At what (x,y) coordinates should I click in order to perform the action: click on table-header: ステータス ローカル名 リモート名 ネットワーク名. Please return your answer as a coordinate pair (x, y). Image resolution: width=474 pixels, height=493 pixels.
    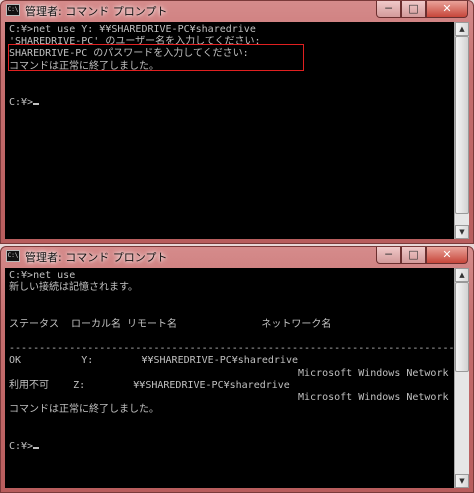
    Looking at the image, I should click on (170, 324).